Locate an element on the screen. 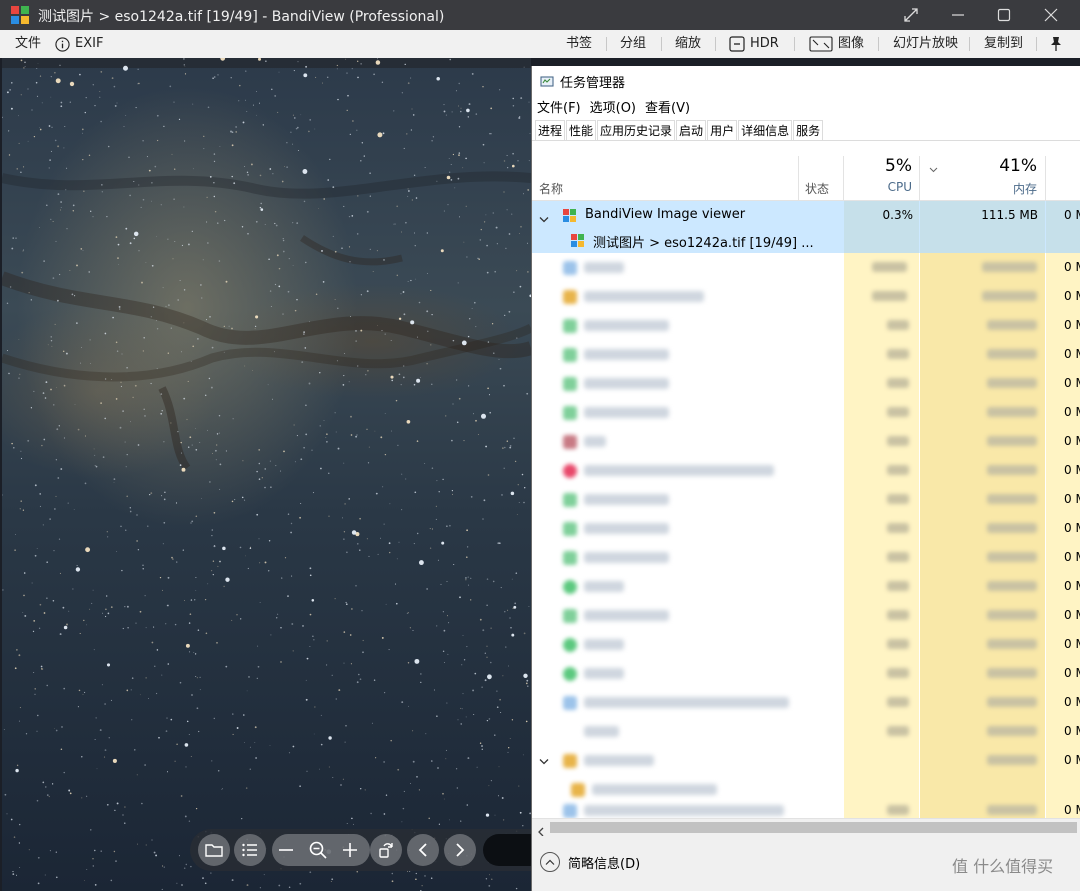 The image size is (1080, 891). image-adjust-icon is located at coordinates (821, 44).